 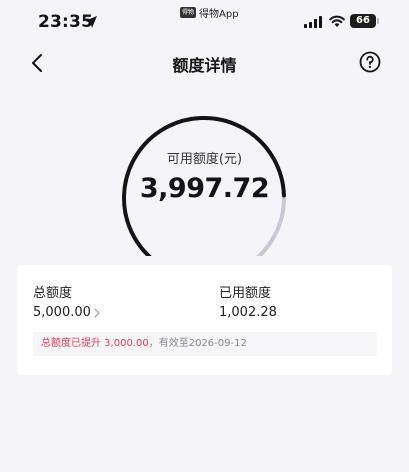 What do you see at coordinates (62, 312) in the screenshot?
I see `total-credit-value: 5,000.00` at bounding box center [62, 312].